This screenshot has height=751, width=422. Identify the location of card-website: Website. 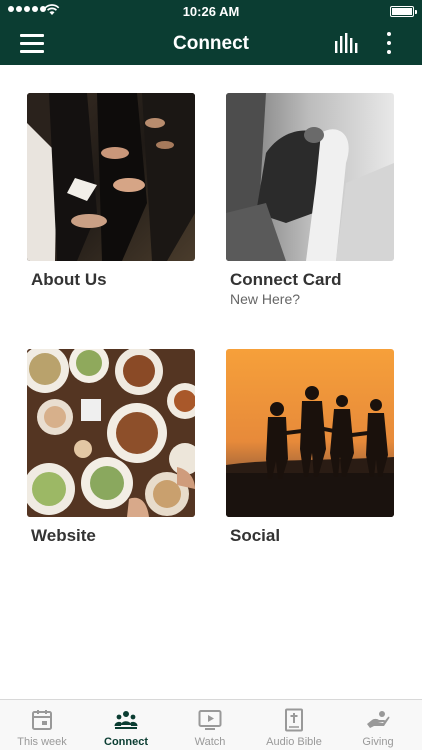
(112, 447).